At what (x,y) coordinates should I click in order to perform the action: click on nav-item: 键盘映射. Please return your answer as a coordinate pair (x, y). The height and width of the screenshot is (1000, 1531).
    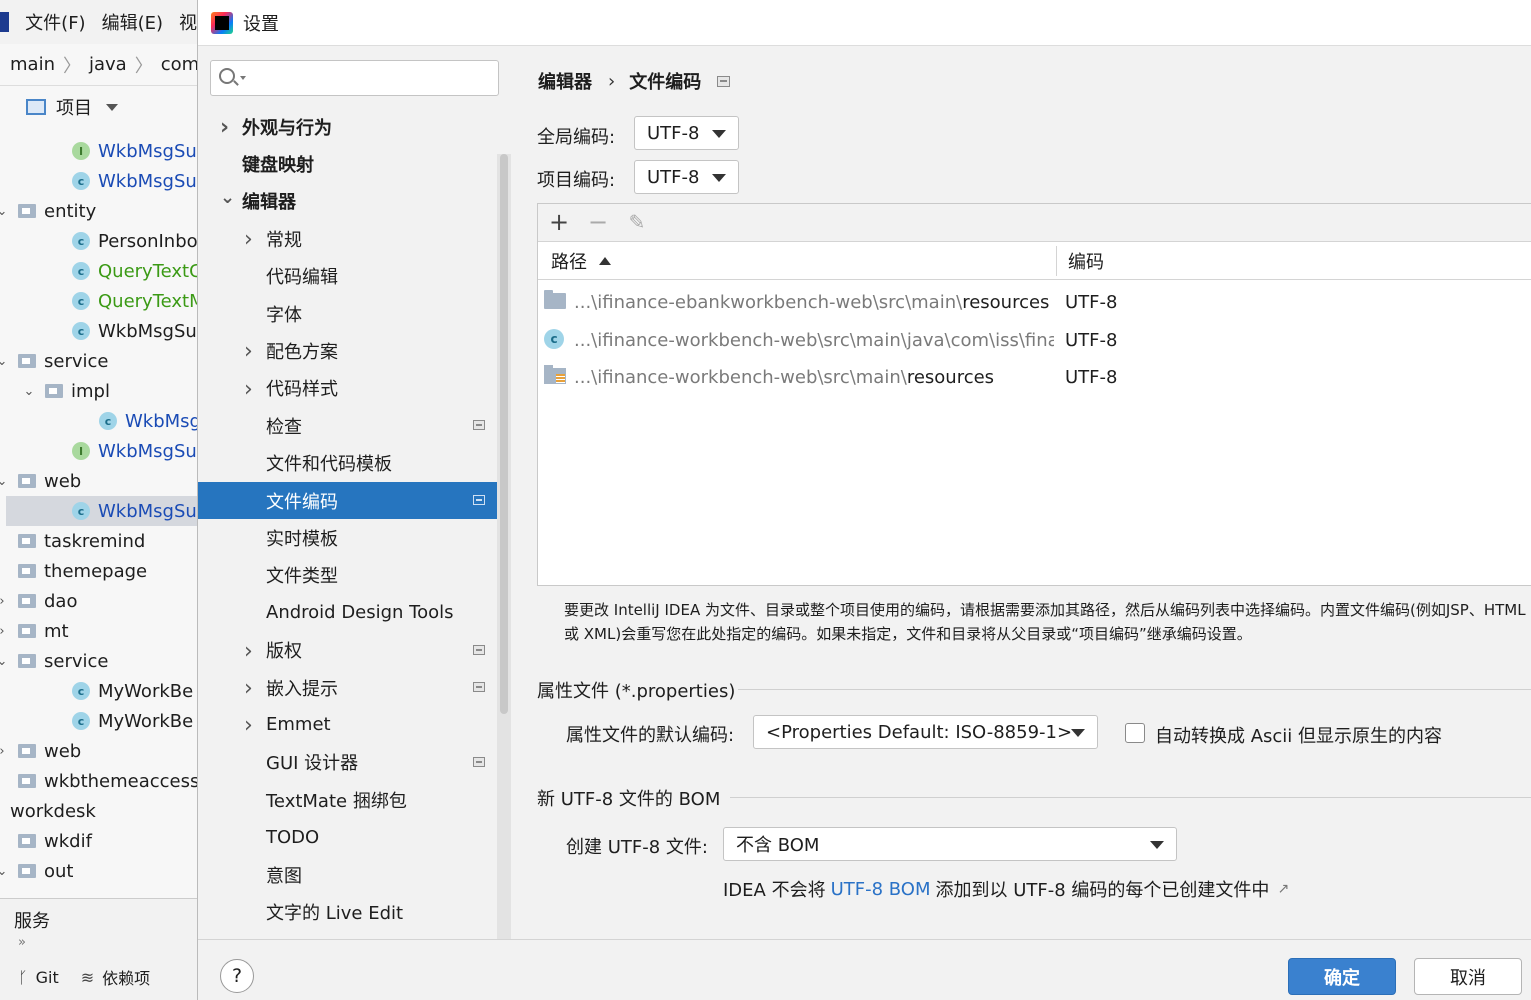
    Looking at the image, I should click on (354, 163).